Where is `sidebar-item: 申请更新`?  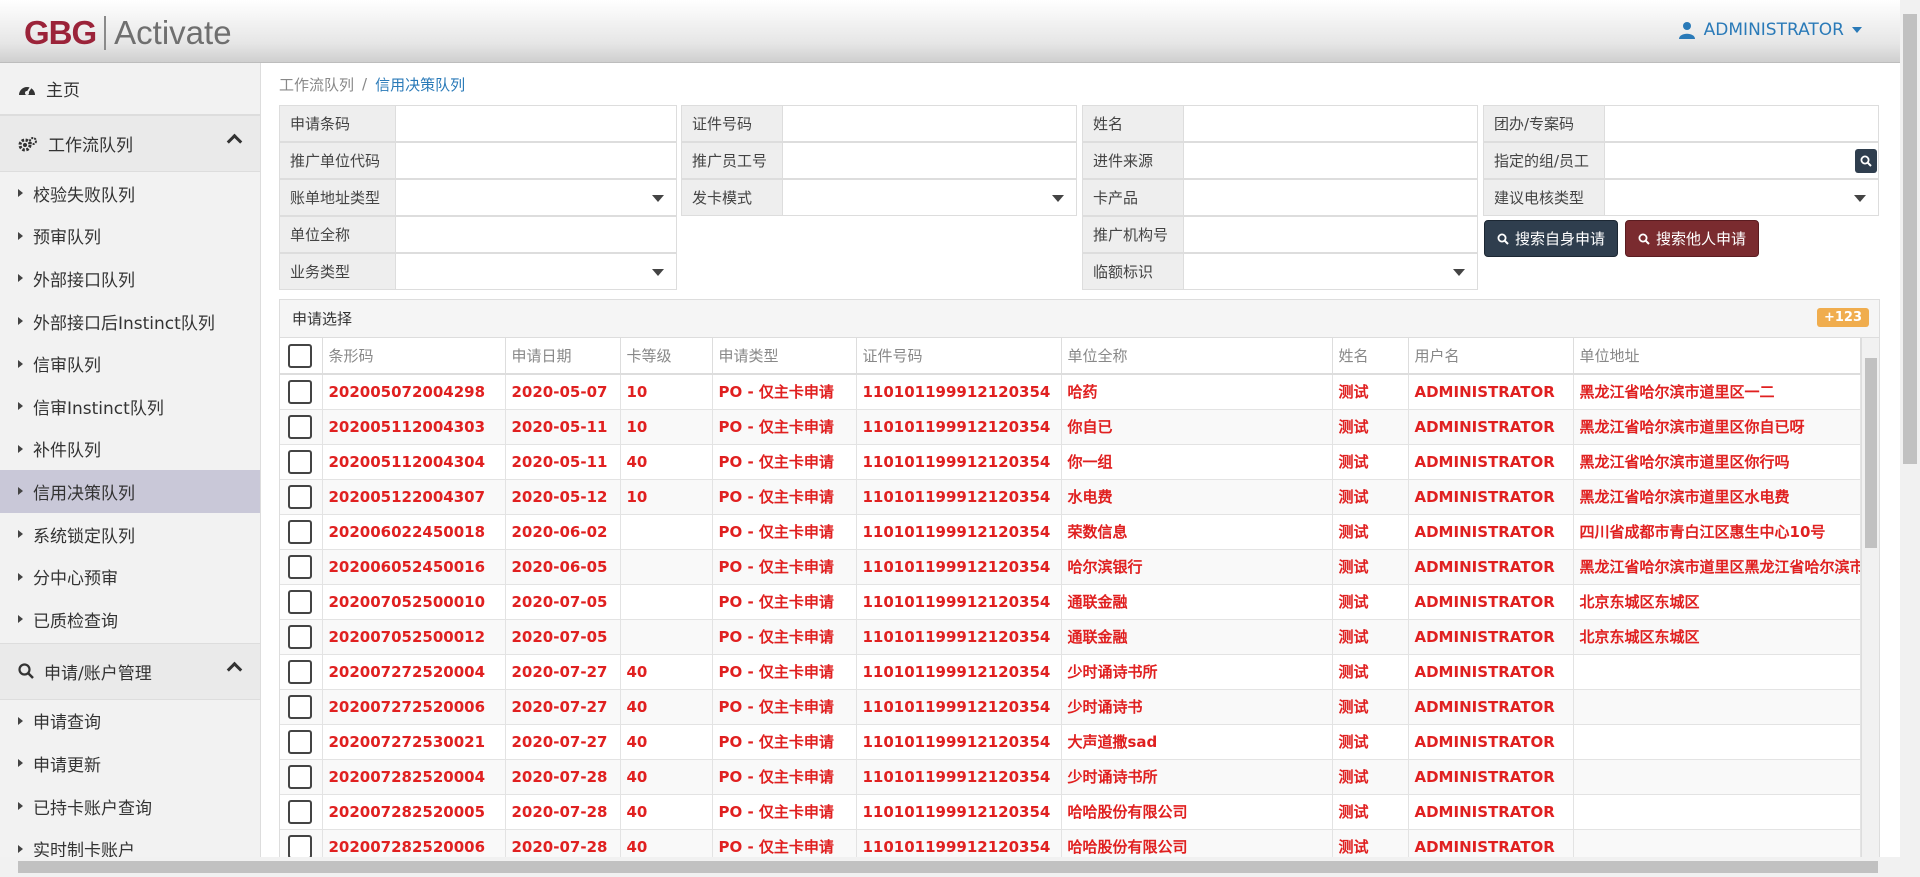
sidebar-item: 申请更新 is located at coordinates (130, 763).